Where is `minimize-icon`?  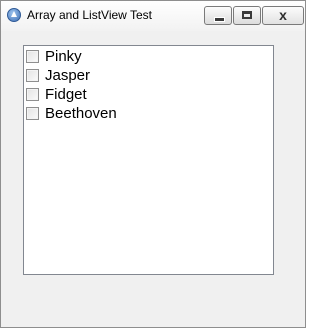 minimize-icon is located at coordinates (219, 19).